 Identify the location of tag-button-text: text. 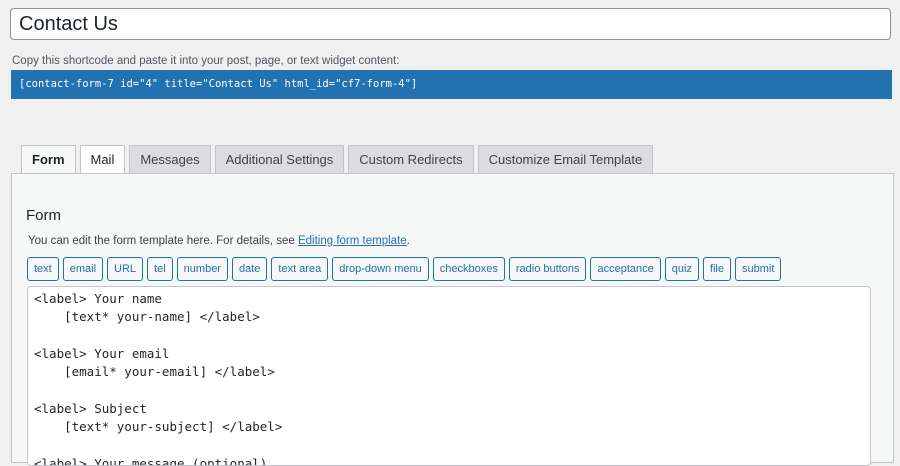
(43, 269).